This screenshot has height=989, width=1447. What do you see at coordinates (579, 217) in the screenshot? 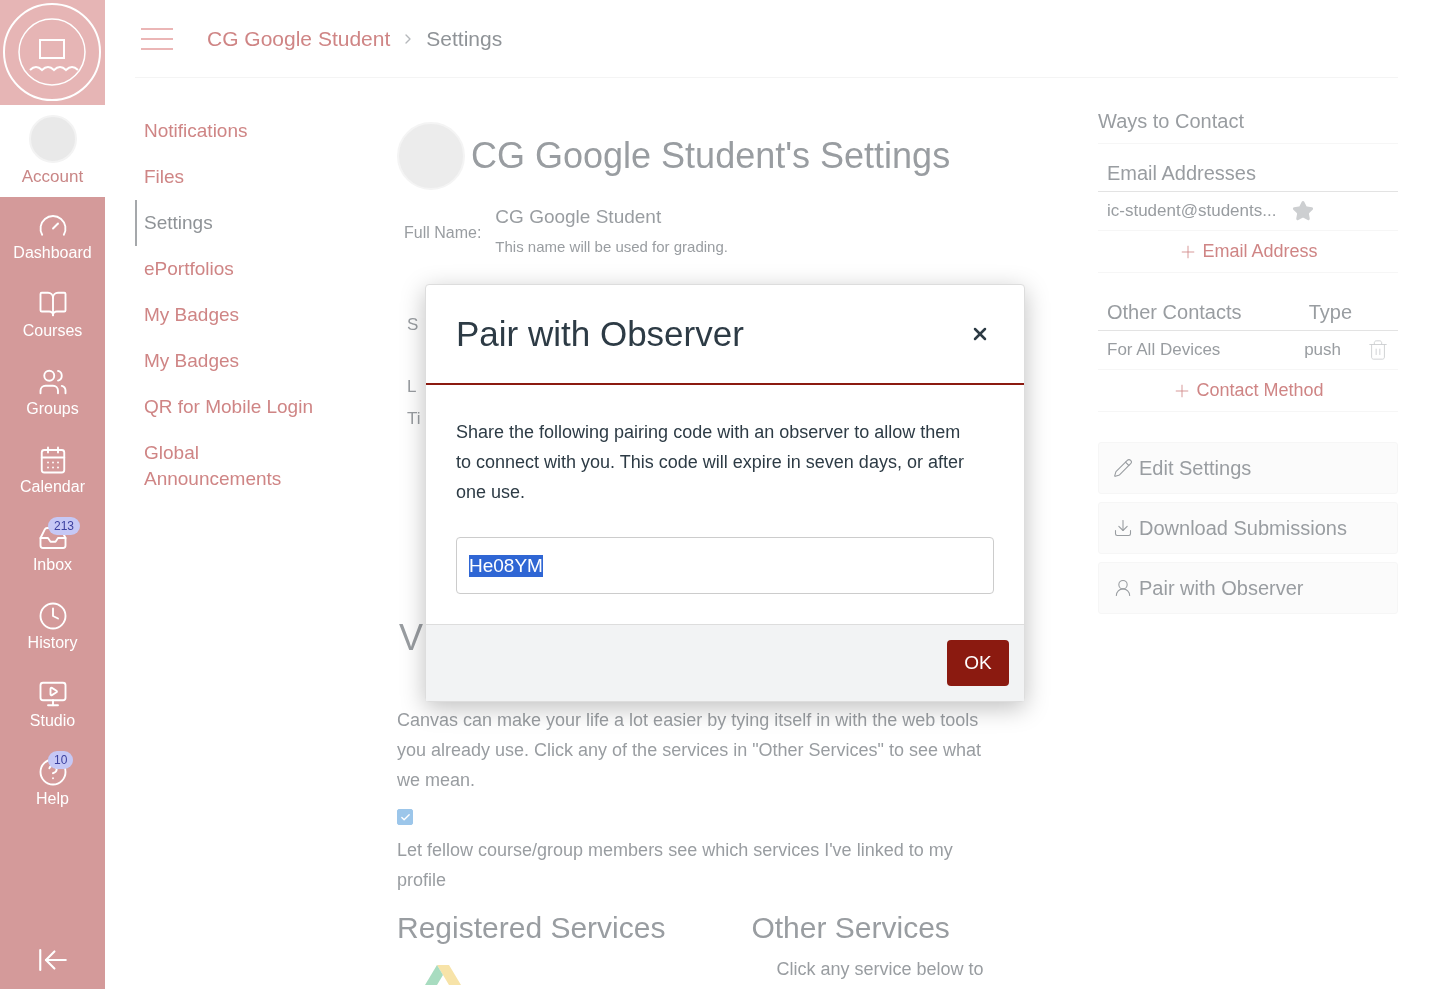
I see `full-name-value: CG Google Student` at bounding box center [579, 217].